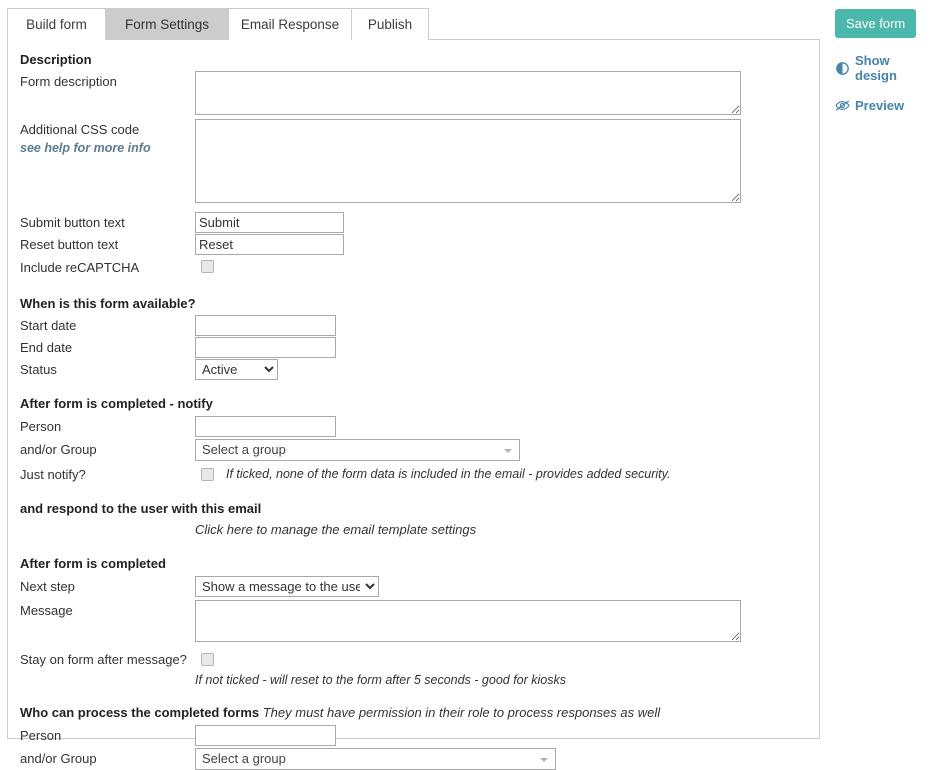 The width and height of the screenshot is (935, 770). Describe the element at coordinates (46, 610) in the screenshot. I see `message-label: Message` at that location.